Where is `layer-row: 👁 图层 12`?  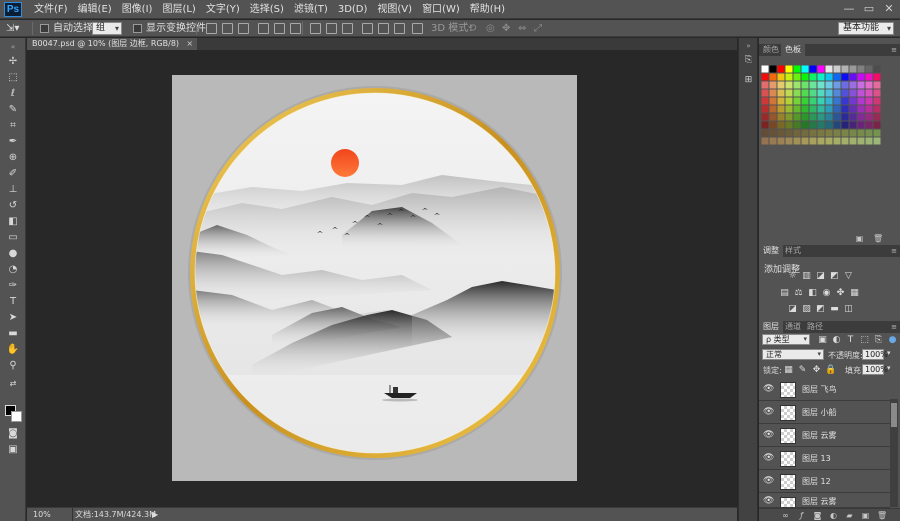 layer-row: 👁 图层 12 is located at coordinates (824, 482).